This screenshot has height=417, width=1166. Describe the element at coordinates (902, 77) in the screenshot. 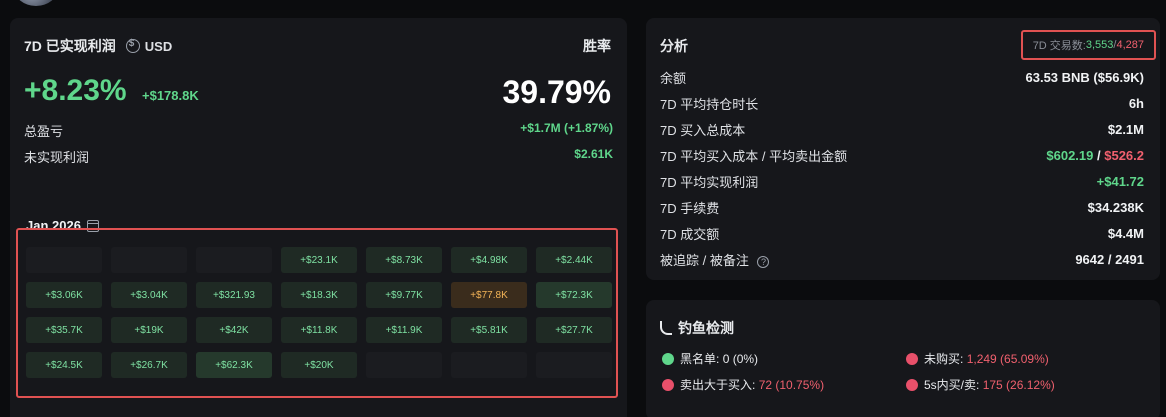

I see `balance-row: 余额 63.53 BNB ($56.9K)` at that location.